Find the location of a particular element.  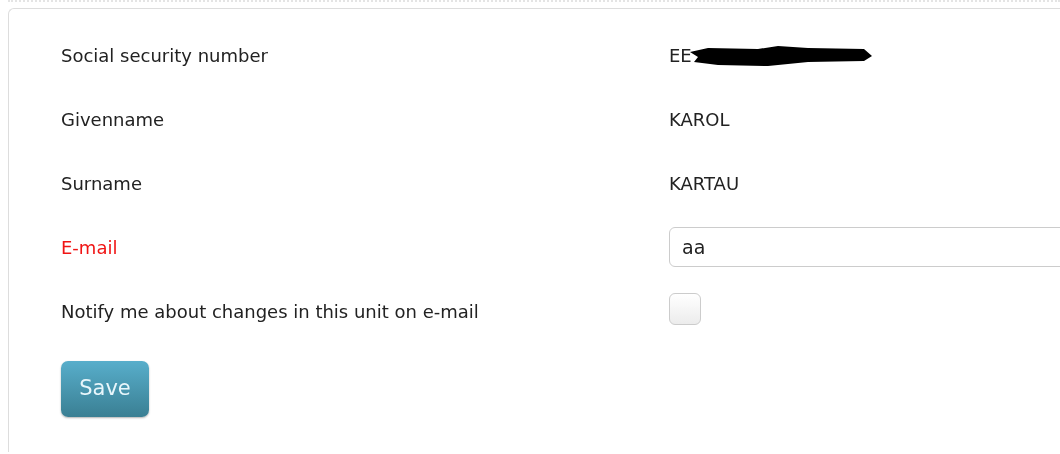

field-label: Givenname is located at coordinates (113, 120).